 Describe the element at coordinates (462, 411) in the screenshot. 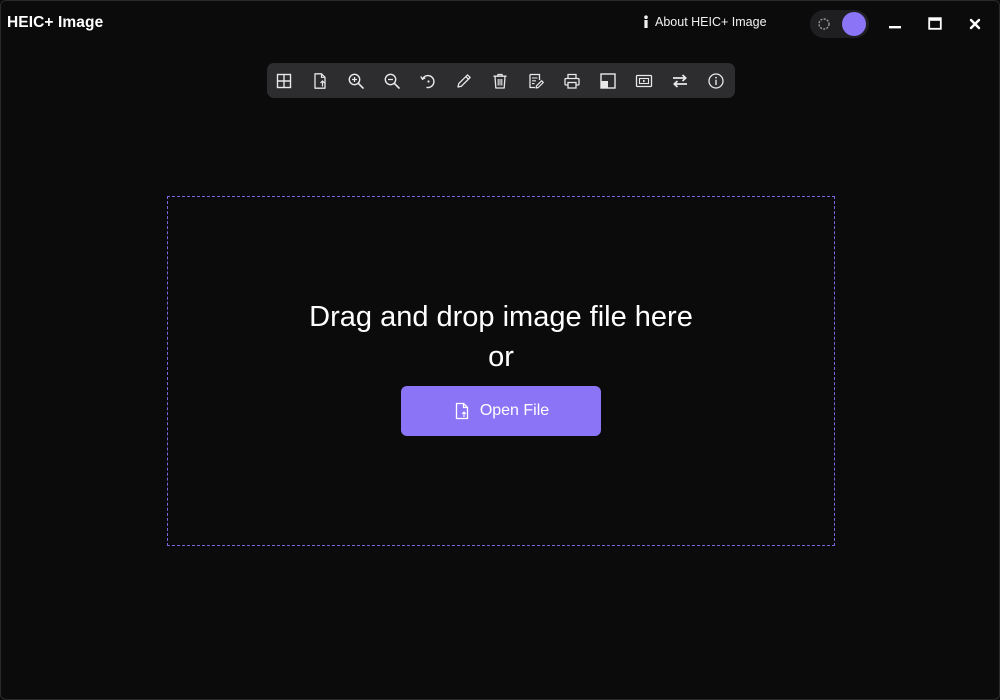

I see `file-icon` at that location.